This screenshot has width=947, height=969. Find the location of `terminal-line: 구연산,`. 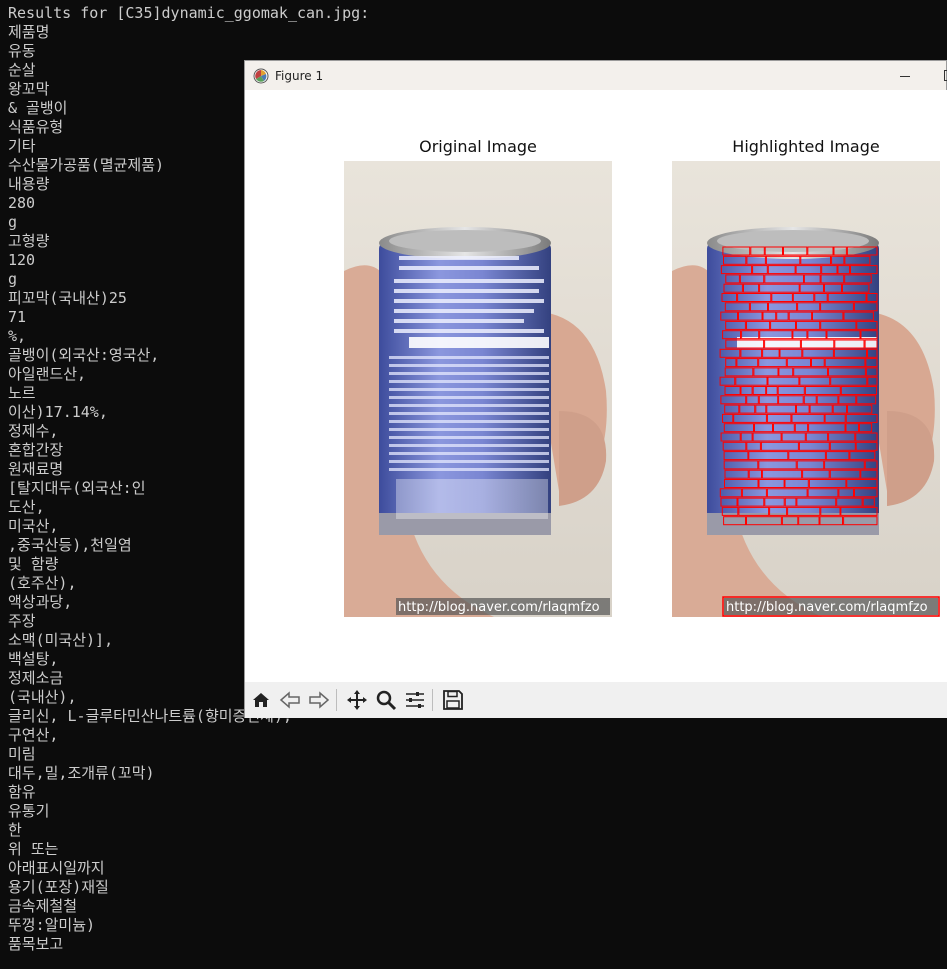

terminal-line: 구연산, is located at coordinates (33, 735).